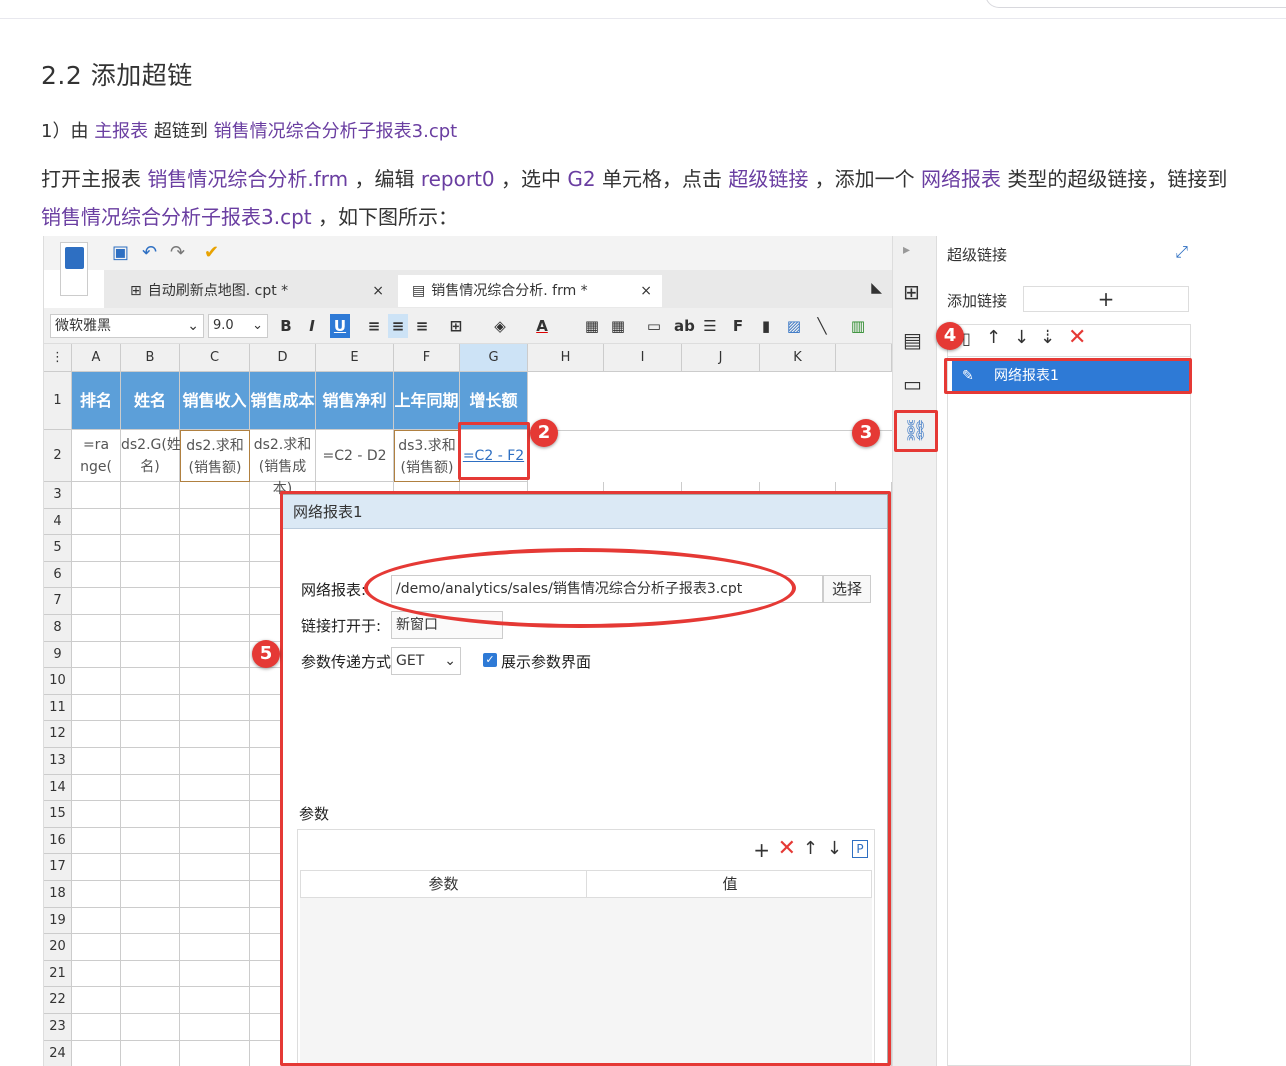 The height and width of the screenshot is (1066, 1286). I want to click on hyperlink-term-link: 超级链接, so click(768, 179).